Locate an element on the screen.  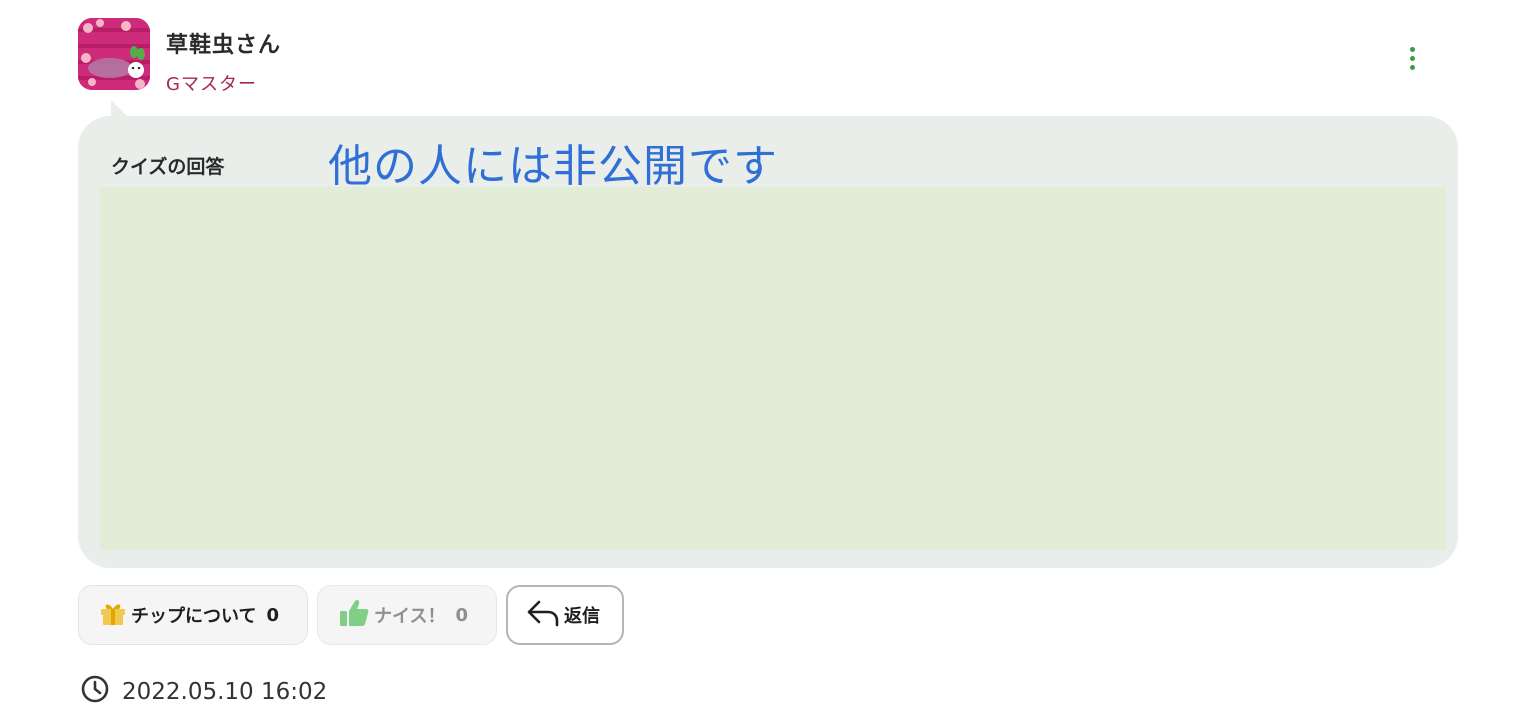
more-options-button is located at coordinates (1412, 58).